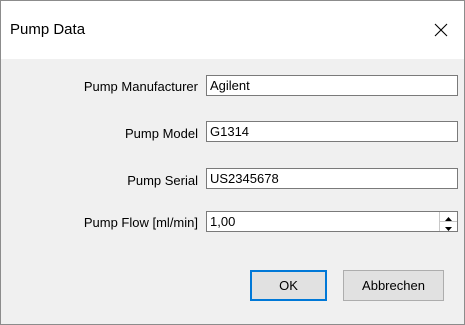 This screenshot has width=465, height=325. Describe the element at coordinates (393, 285) in the screenshot. I see `cancel-button: Abbrechen` at that location.